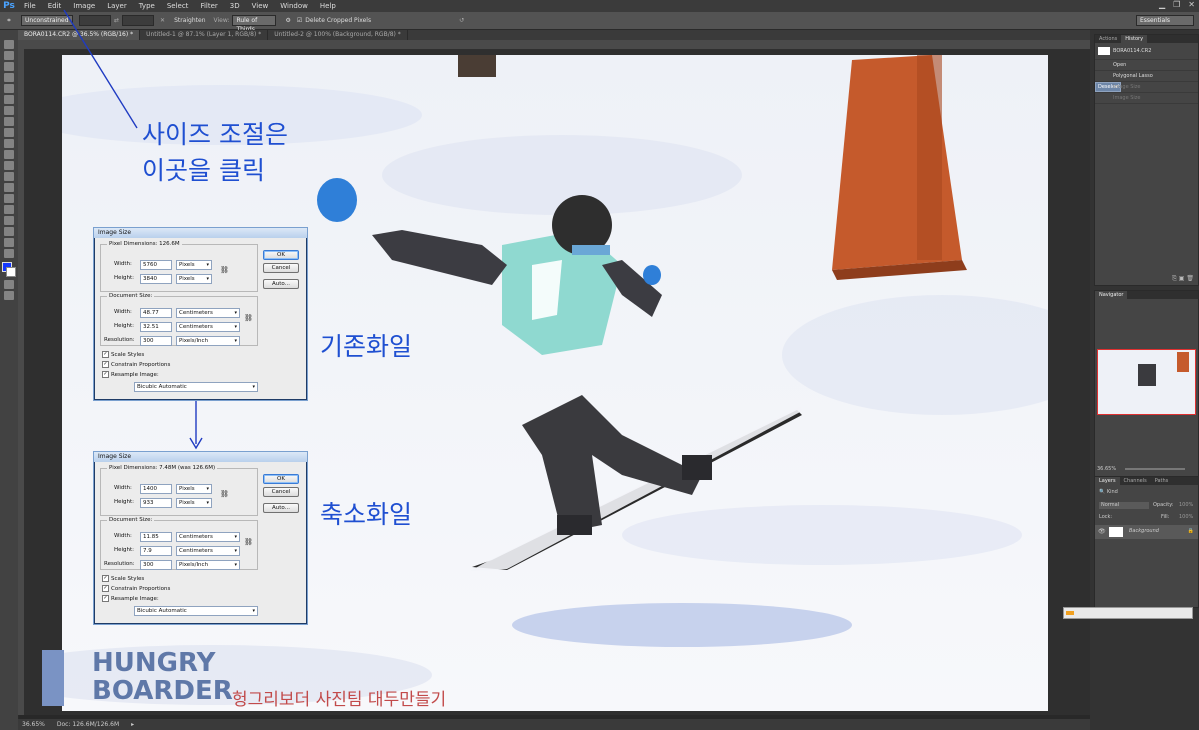  Describe the element at coordinates (9, 242) in the screenshot. I see `hand-tool-icon` at that location.